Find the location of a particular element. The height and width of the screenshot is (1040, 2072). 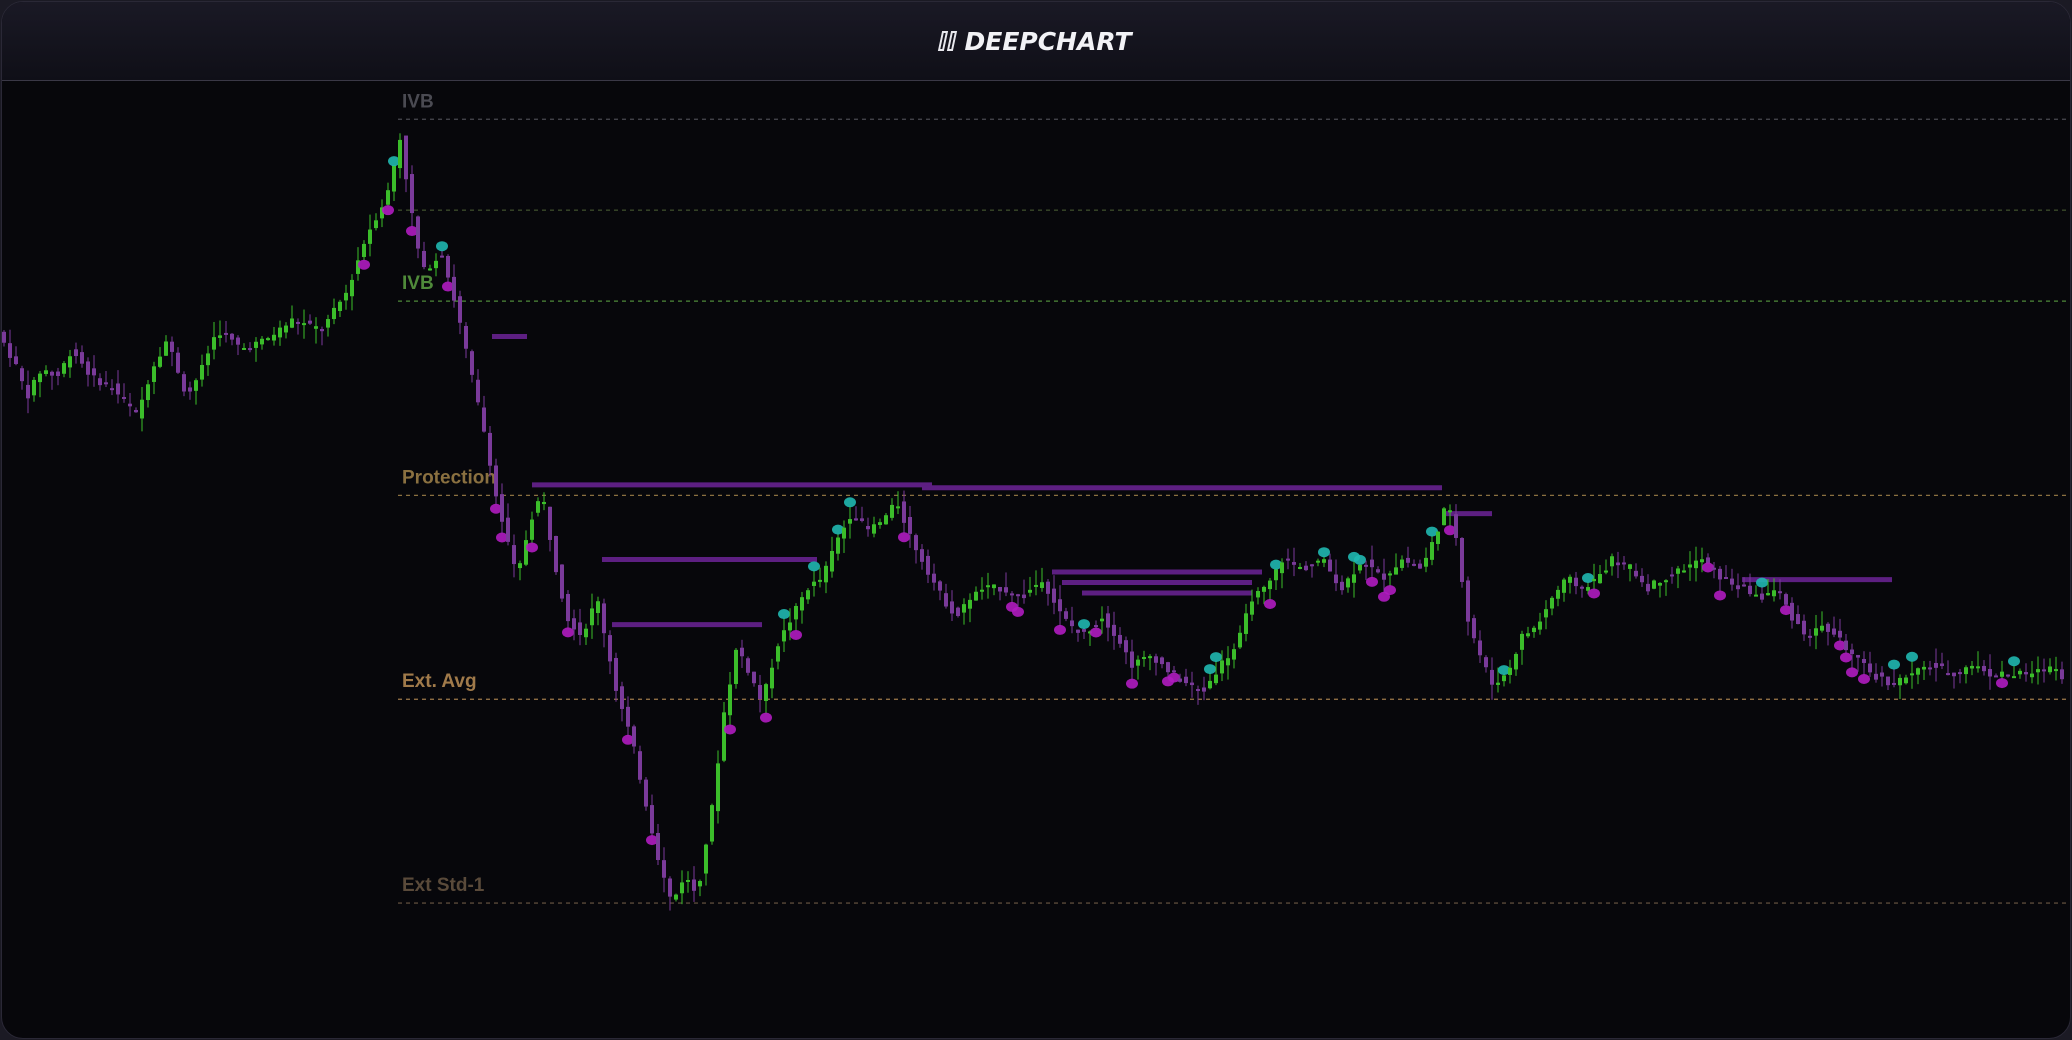

title-bar: DEEPCHART is located at coordinates (1036, 41).